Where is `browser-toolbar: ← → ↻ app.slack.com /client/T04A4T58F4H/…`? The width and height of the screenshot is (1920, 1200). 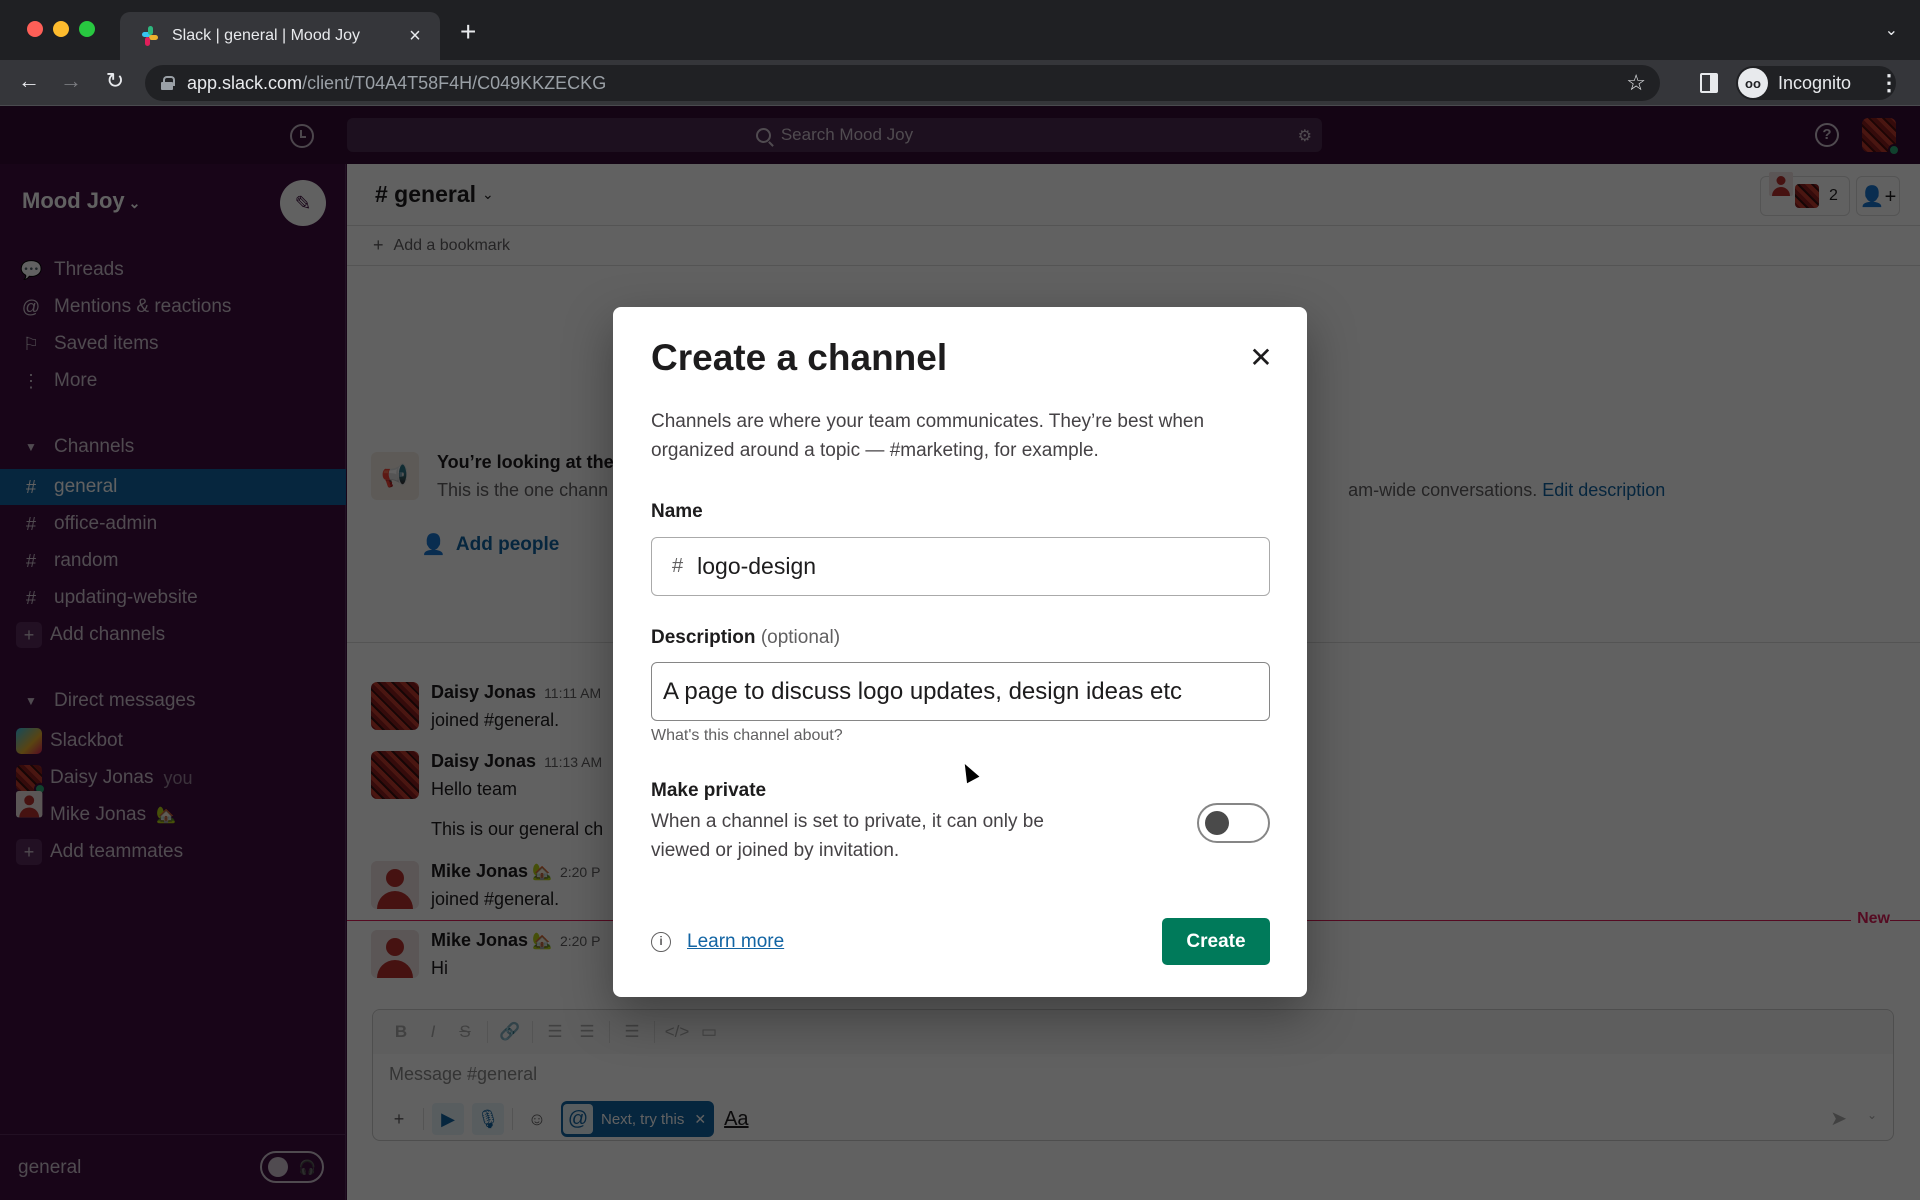
browser-toolbar: ← → ↻ app.slack.com /client/T04A4T58F4H/… is located at coordinates (960, 83).